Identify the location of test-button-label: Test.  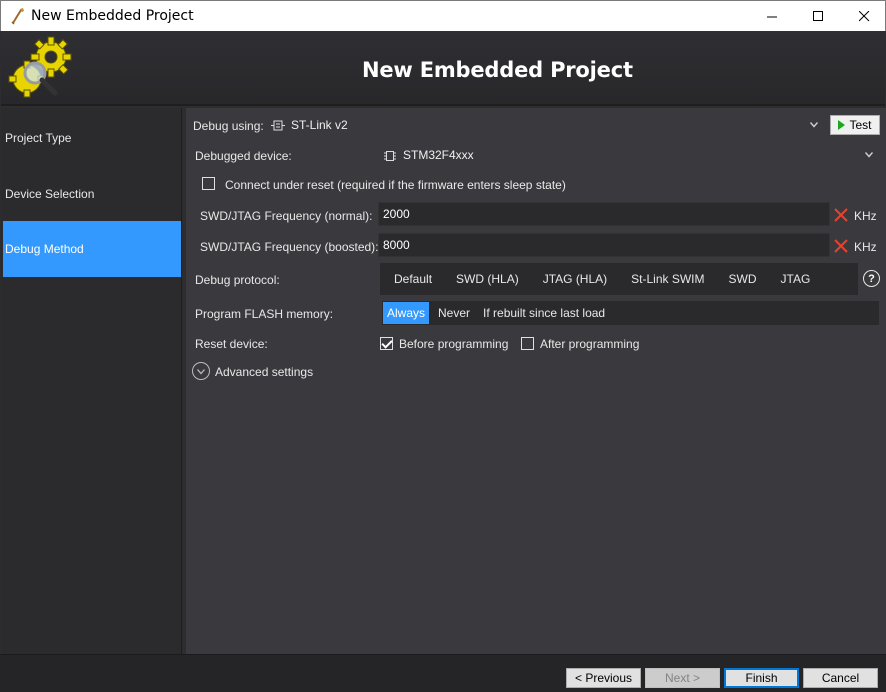
(860, 125).